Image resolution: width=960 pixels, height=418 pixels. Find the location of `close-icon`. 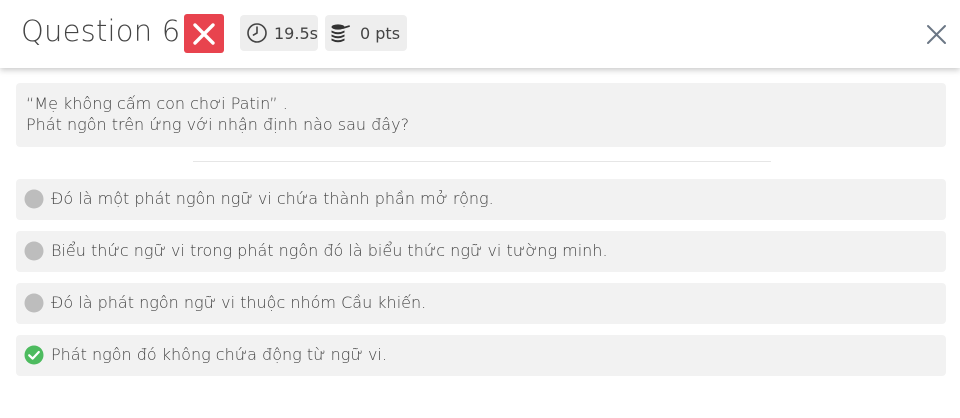

close-icon is located at coordinates (936, 34).